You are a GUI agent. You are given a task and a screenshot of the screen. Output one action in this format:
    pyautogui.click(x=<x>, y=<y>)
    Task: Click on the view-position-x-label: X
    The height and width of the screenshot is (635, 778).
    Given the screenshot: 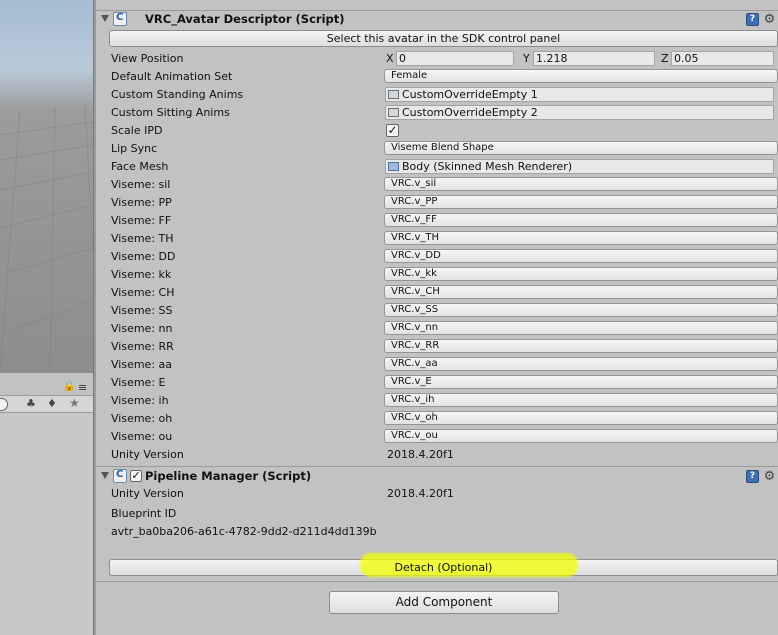 What is the action you would take?
    pyautogui.click(x=390, y=58)
    